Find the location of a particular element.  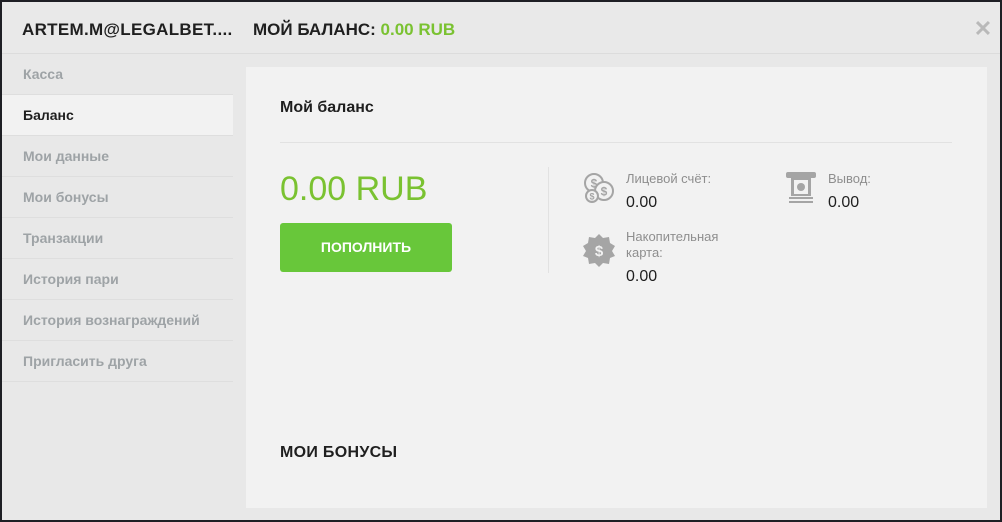

sidebar-item-my-bonuses: Мои бонусы is located at coordinates (117, 197).